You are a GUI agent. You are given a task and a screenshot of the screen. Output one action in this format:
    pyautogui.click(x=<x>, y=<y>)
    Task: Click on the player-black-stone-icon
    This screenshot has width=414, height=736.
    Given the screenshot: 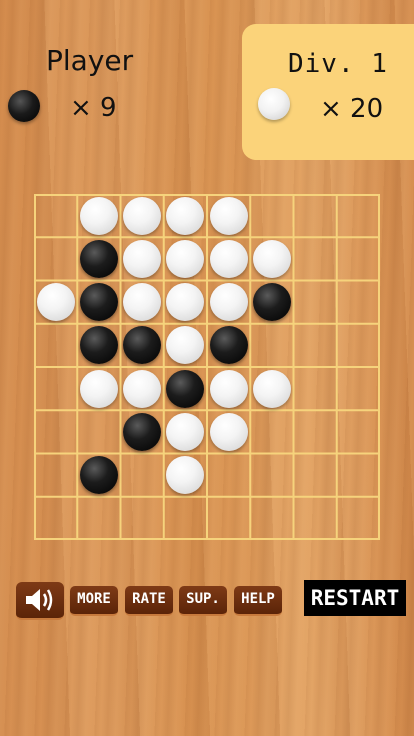 What is the action you would take?
    pyautogui.click(x=24, y=106)
    